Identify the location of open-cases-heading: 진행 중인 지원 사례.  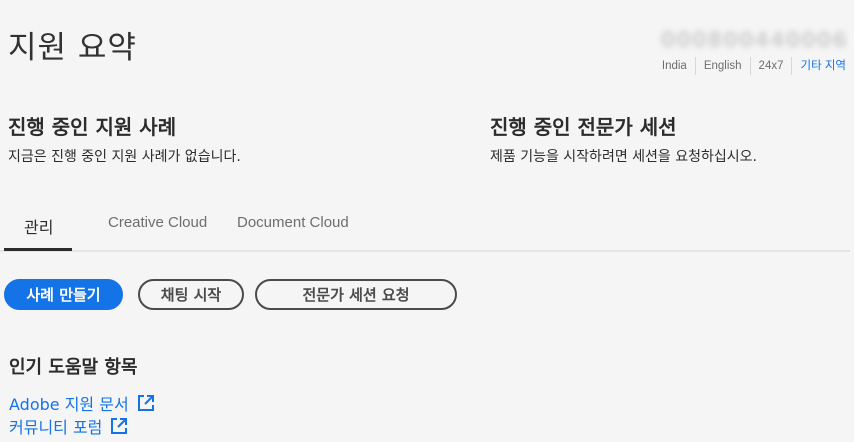
(92, 127).